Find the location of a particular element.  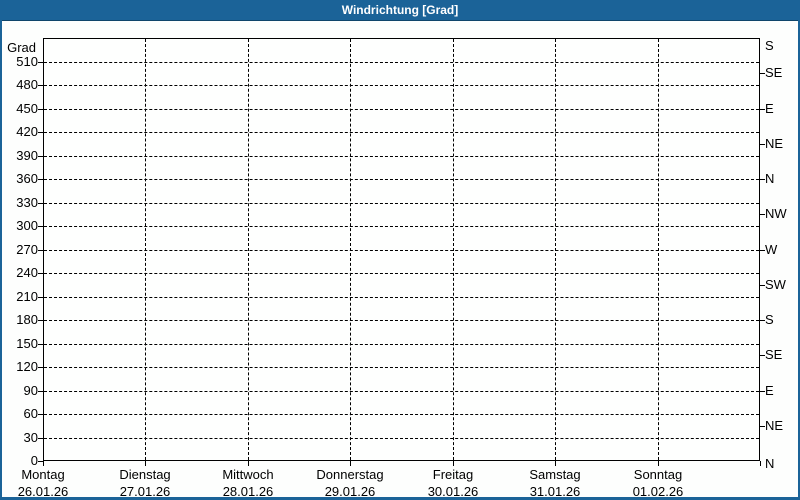

x-axis-date-label: 01.02.26 is located at coordinates (658, 491).